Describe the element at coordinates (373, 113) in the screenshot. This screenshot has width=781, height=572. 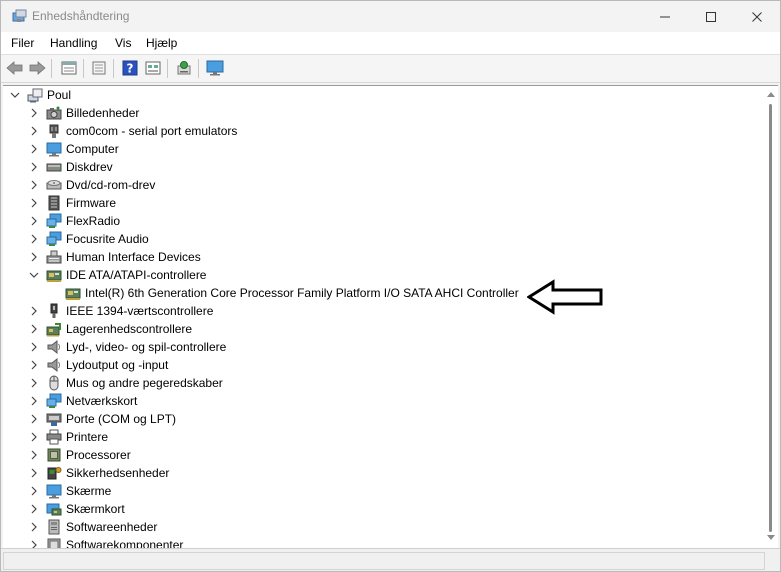
I see `tree-category-item: Billedenheder` at that location.